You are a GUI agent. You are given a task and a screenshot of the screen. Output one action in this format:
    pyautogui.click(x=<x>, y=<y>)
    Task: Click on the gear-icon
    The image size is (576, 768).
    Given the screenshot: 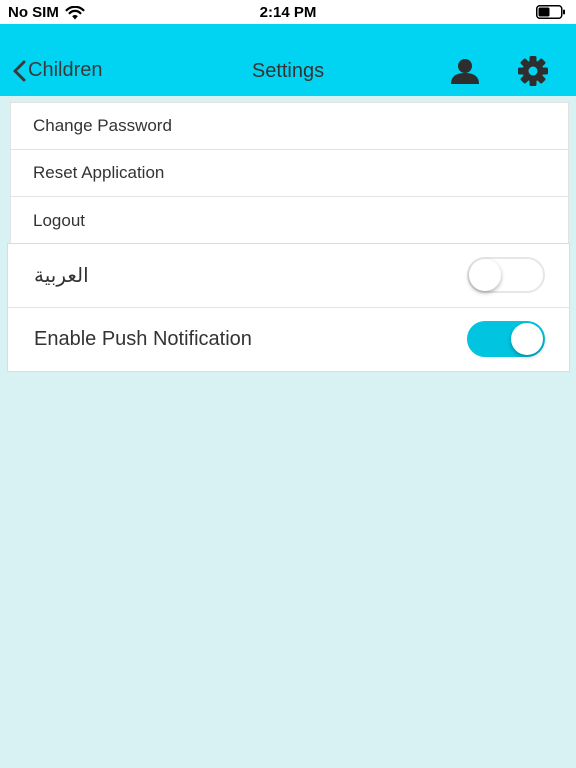 What is the action you would take?
    pyautogui.click(x=533, y=71)
    